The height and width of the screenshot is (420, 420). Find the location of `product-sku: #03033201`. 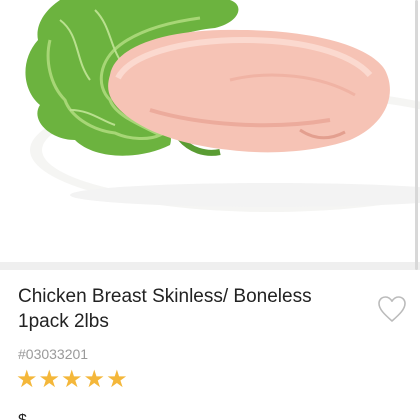

product-sku: #03033201 is located at coordinates (53, 354).